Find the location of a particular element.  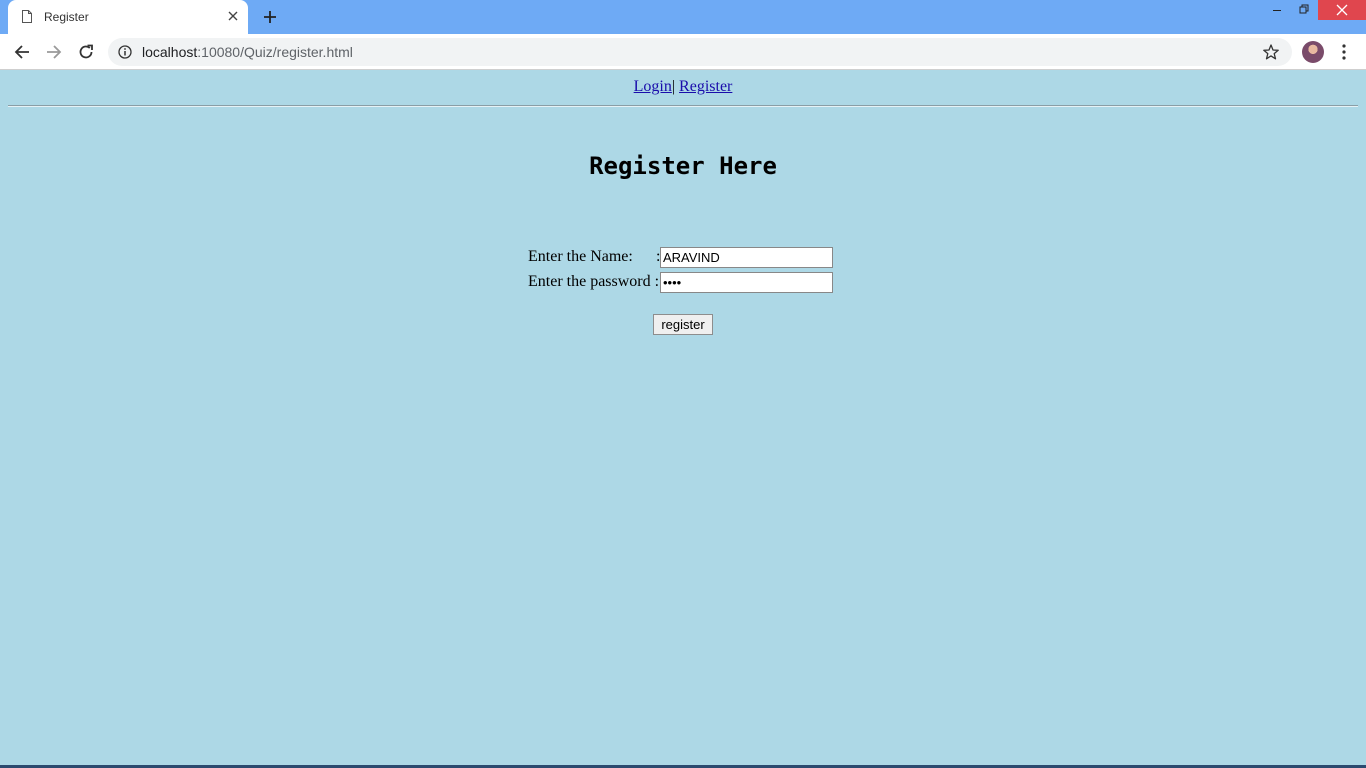

url-text: localhost:10080/Quiz/register.html is located at coordinates (247, 52).